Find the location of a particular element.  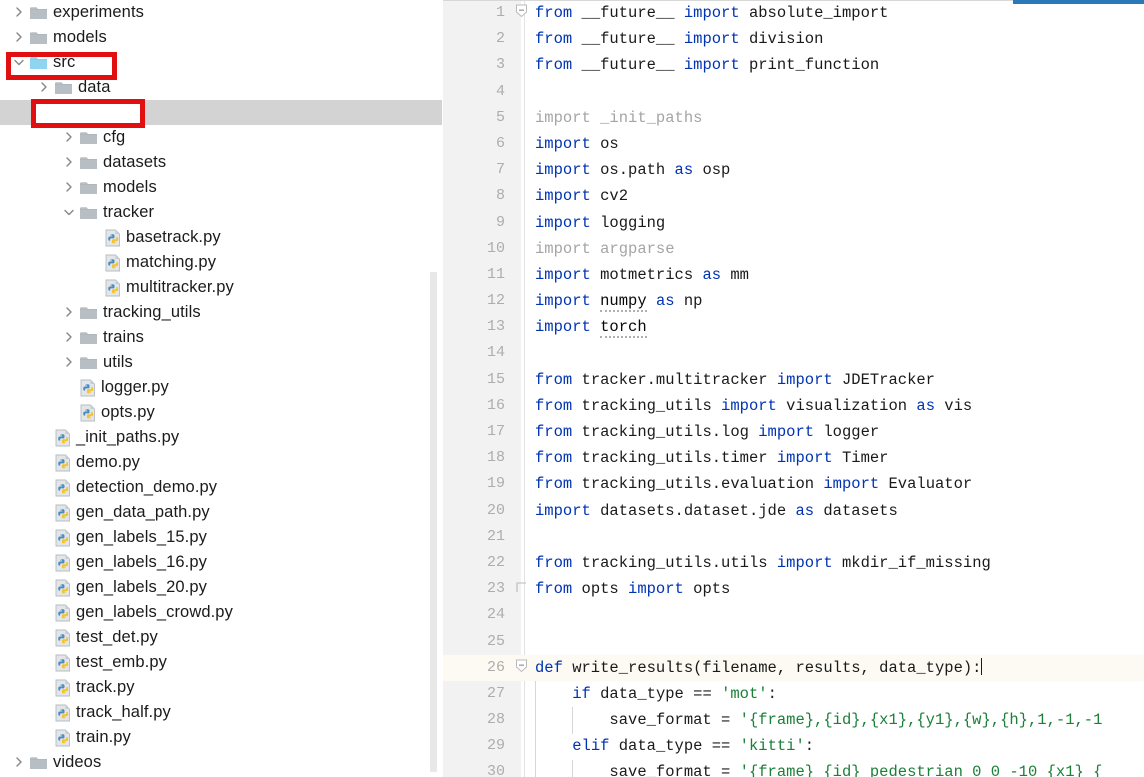

code-line: 7 import os.path as osp is located at coordinates (793, 170).